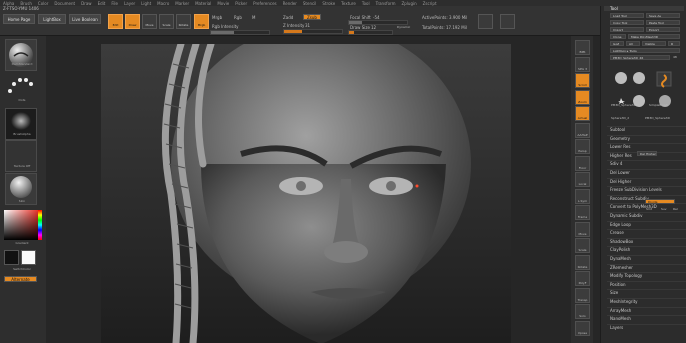 This screenshot has height=343, width=686. I want to click on menu-transform: Transform, so click(386, 3).